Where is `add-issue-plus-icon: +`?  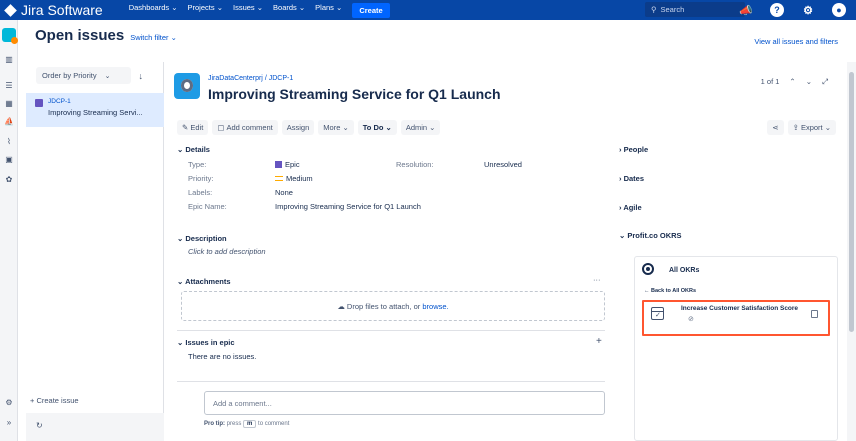
add-issue-plus-icon: + is located at coordinates (599, 341).